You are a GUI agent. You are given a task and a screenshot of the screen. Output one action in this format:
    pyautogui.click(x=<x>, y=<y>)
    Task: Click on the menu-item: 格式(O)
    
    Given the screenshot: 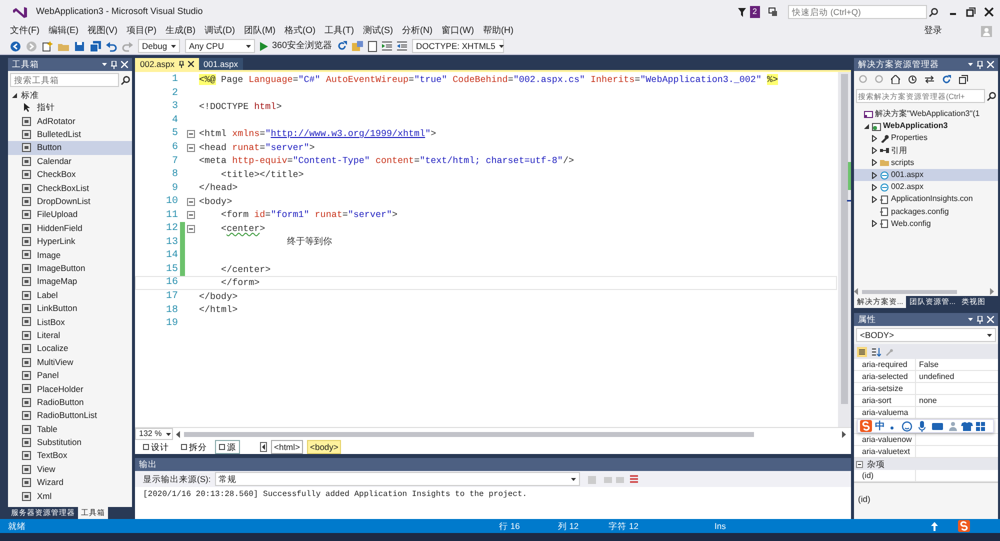 What is the action you would take?
    pyautogui.click(x=300, y=31)
    